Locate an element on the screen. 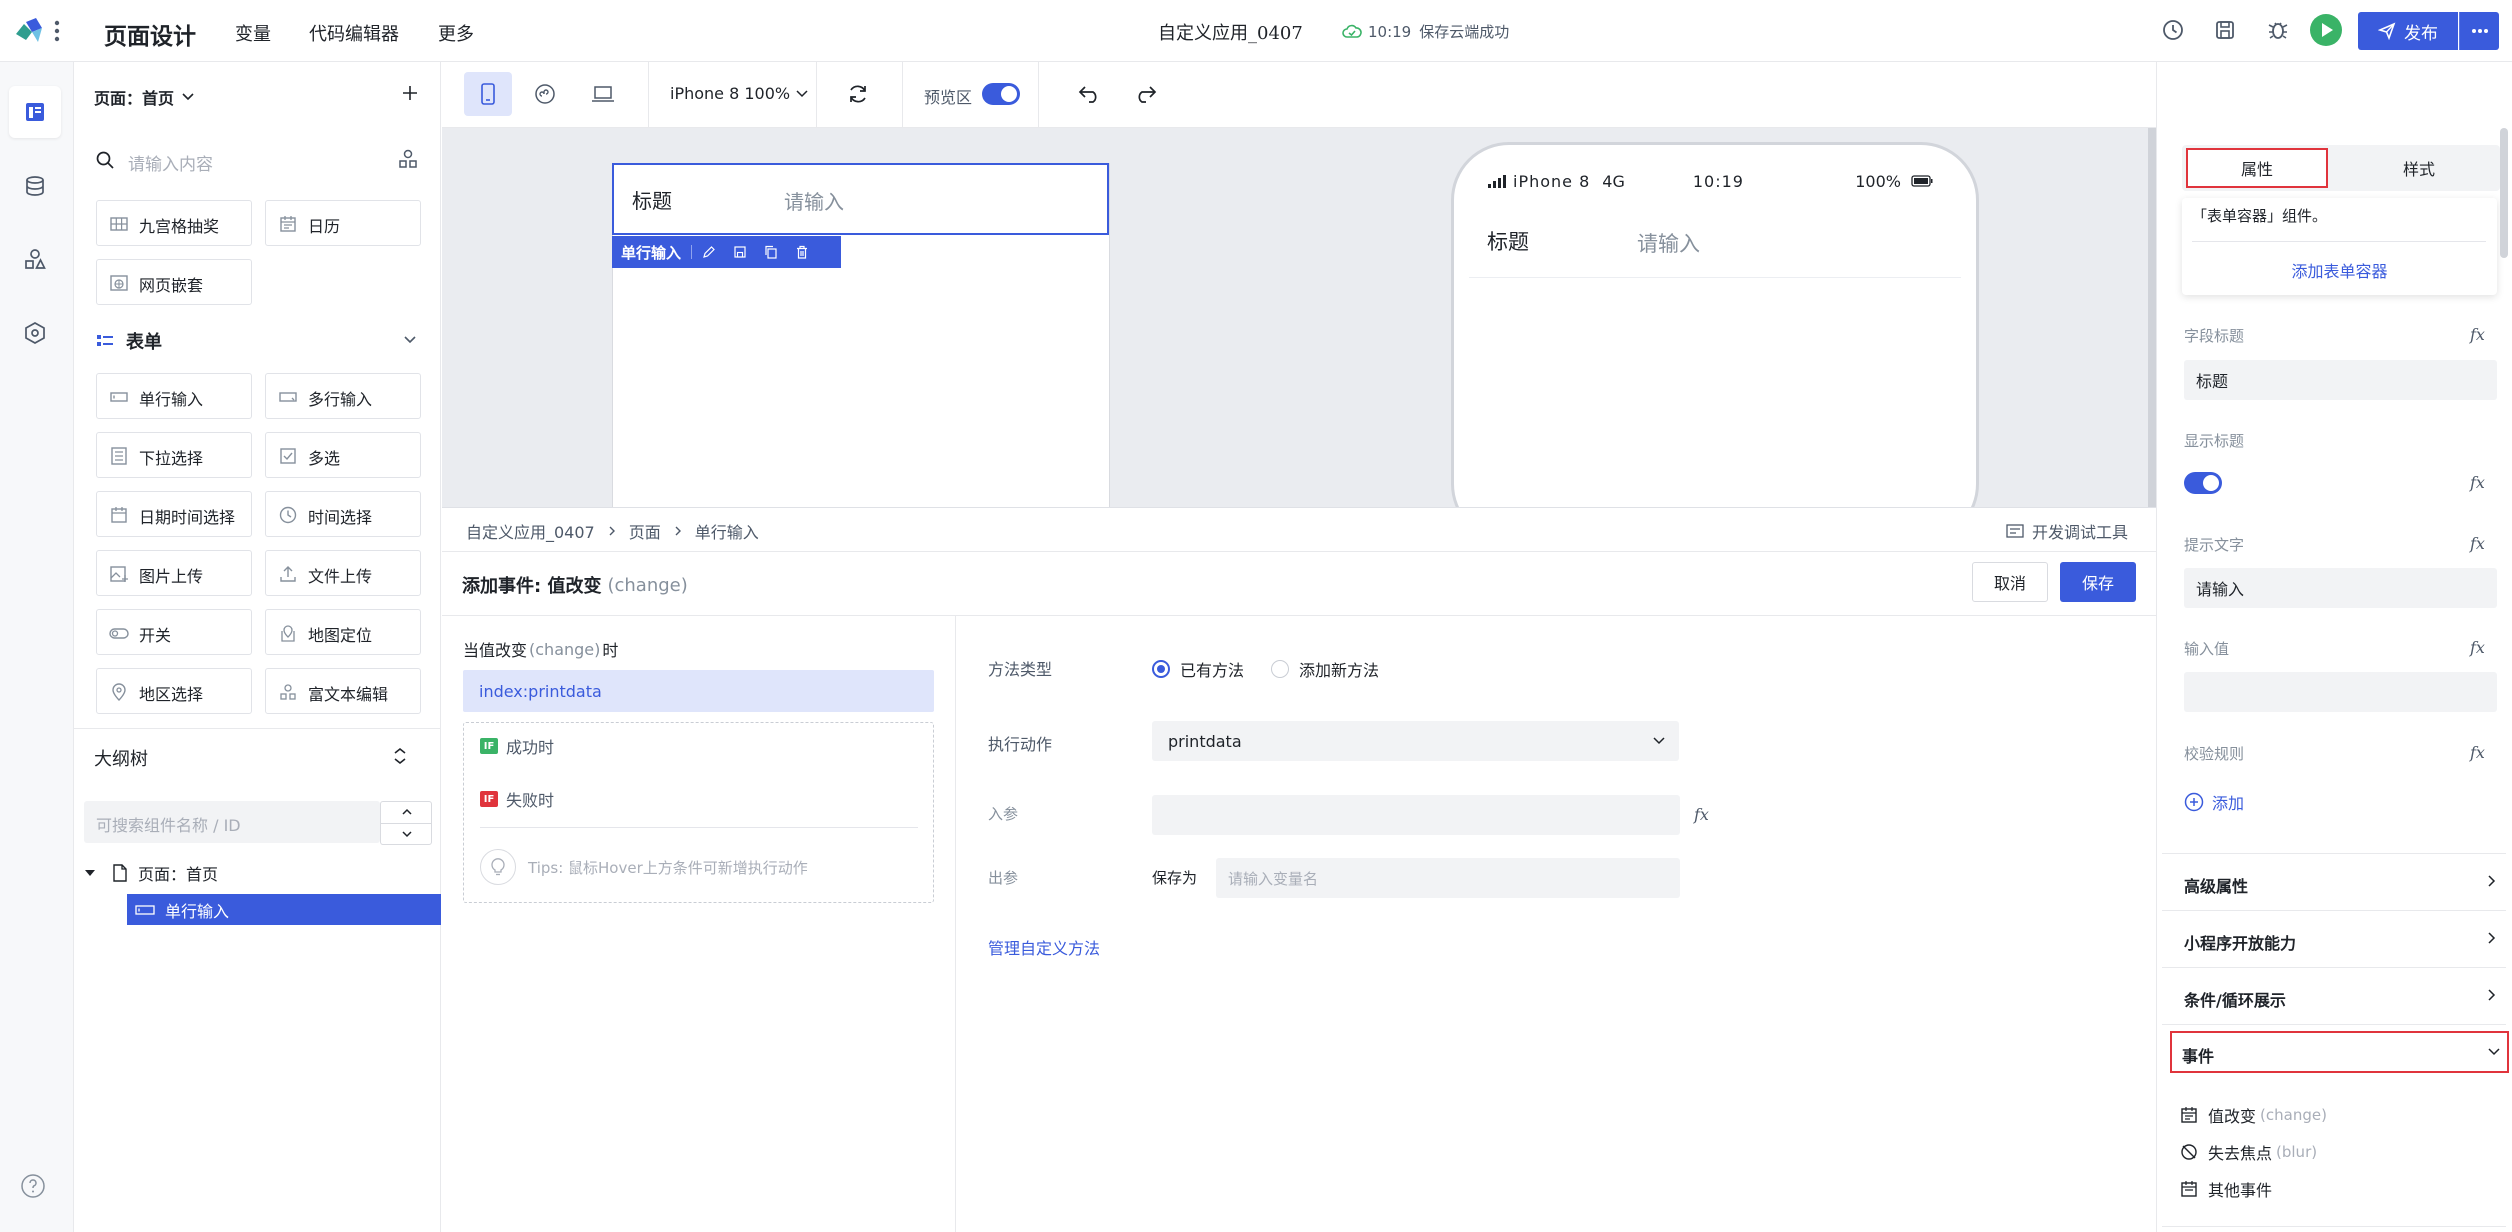 The width and height of the screenshot is (2512, 1232). rail-settings-button is located at coordinates (35, 333).